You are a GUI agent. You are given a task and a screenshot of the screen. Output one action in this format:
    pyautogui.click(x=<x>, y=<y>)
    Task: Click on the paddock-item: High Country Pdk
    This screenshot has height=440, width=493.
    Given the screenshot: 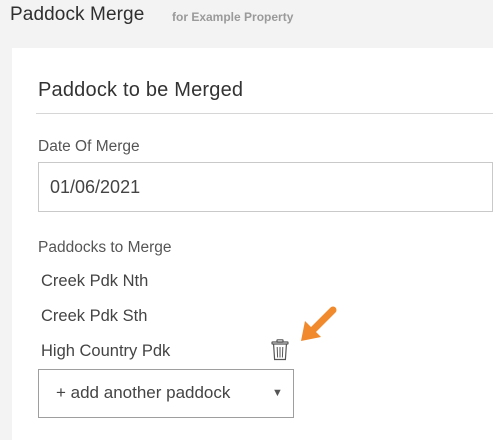 What is the action you would take?
    pyautogui.click(x=106, y=351)
    